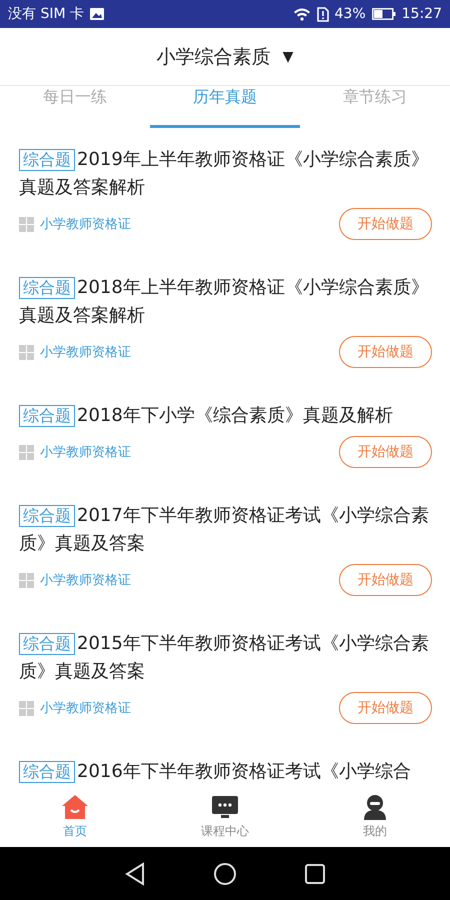 The width and height of the screenshot is (450, 900). I want to click on clock-time: 15:27, so click(422, 14).